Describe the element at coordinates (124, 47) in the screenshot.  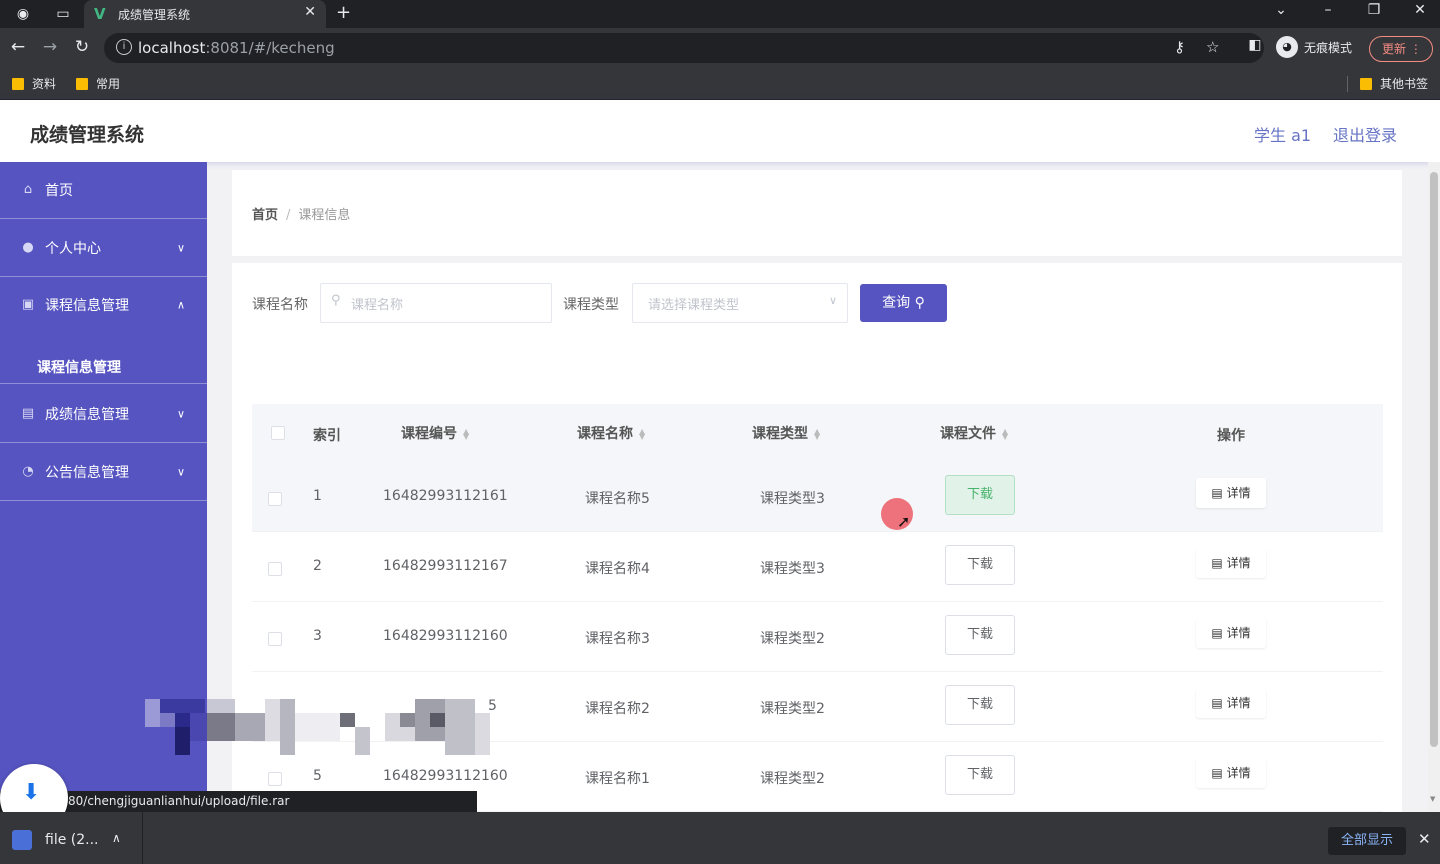
I see `info-icon: i` at that location.